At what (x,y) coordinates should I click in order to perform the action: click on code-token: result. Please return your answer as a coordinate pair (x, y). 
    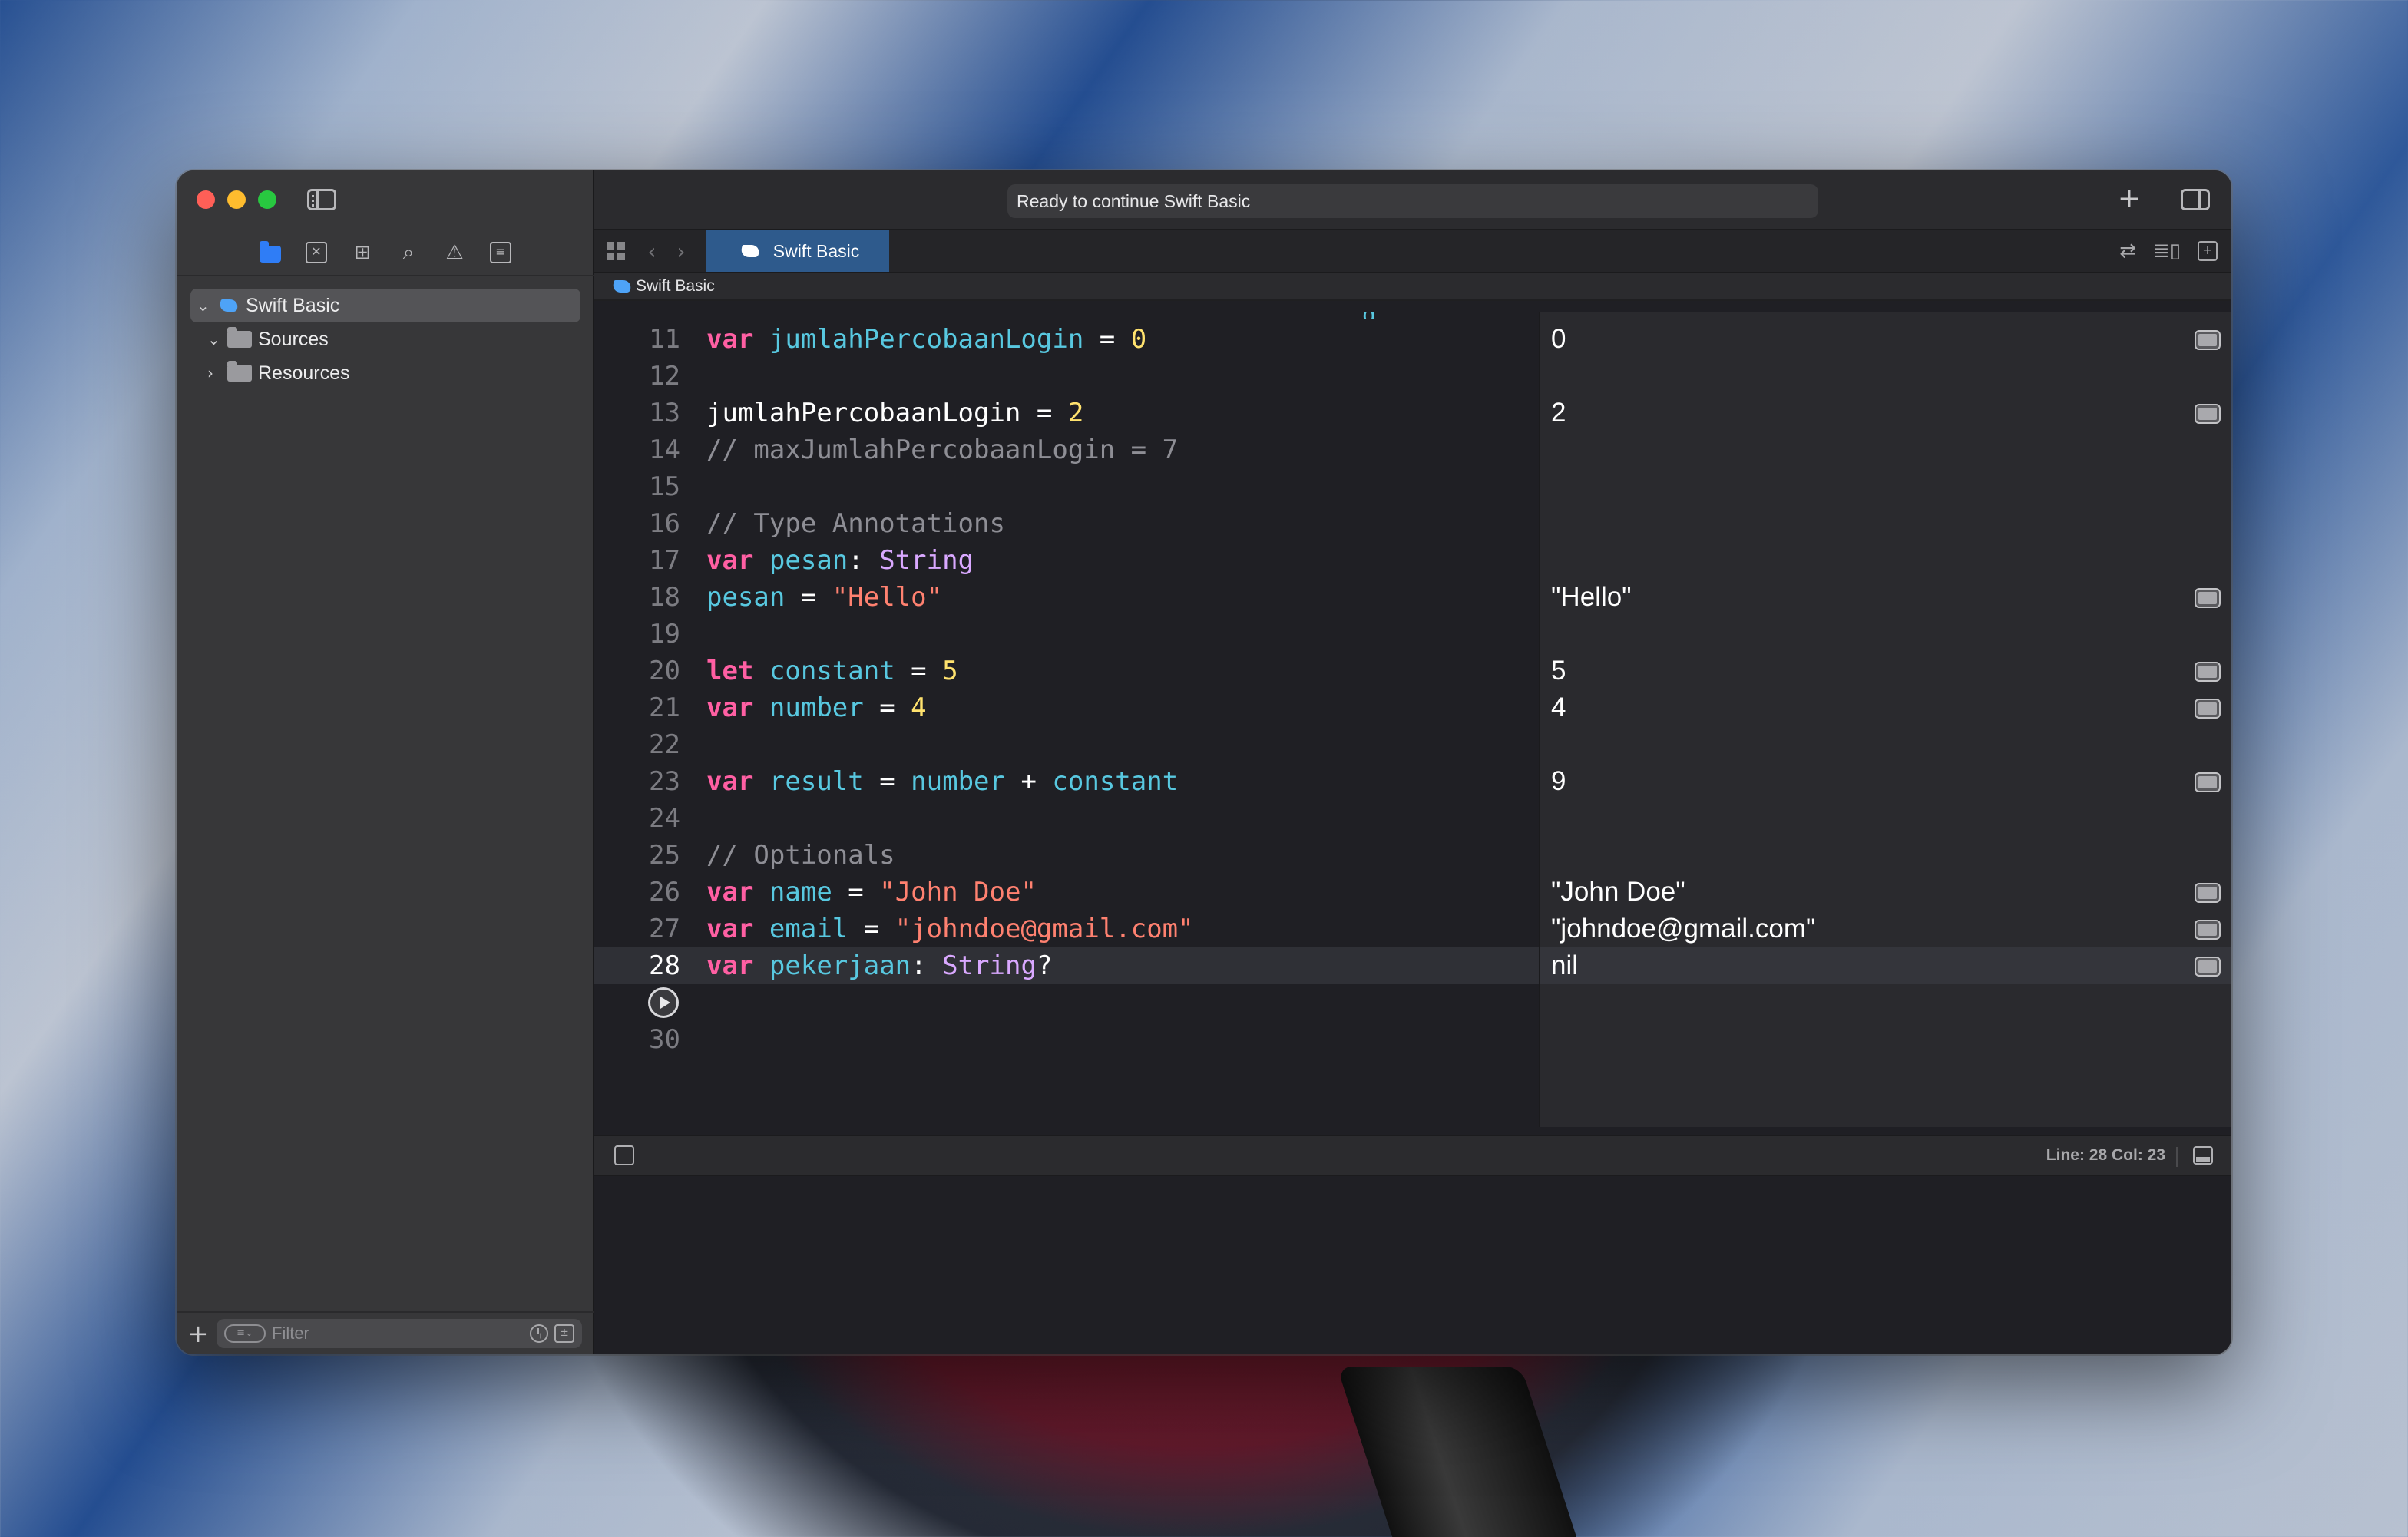
    Looking at the image, I should click on (817, 781).